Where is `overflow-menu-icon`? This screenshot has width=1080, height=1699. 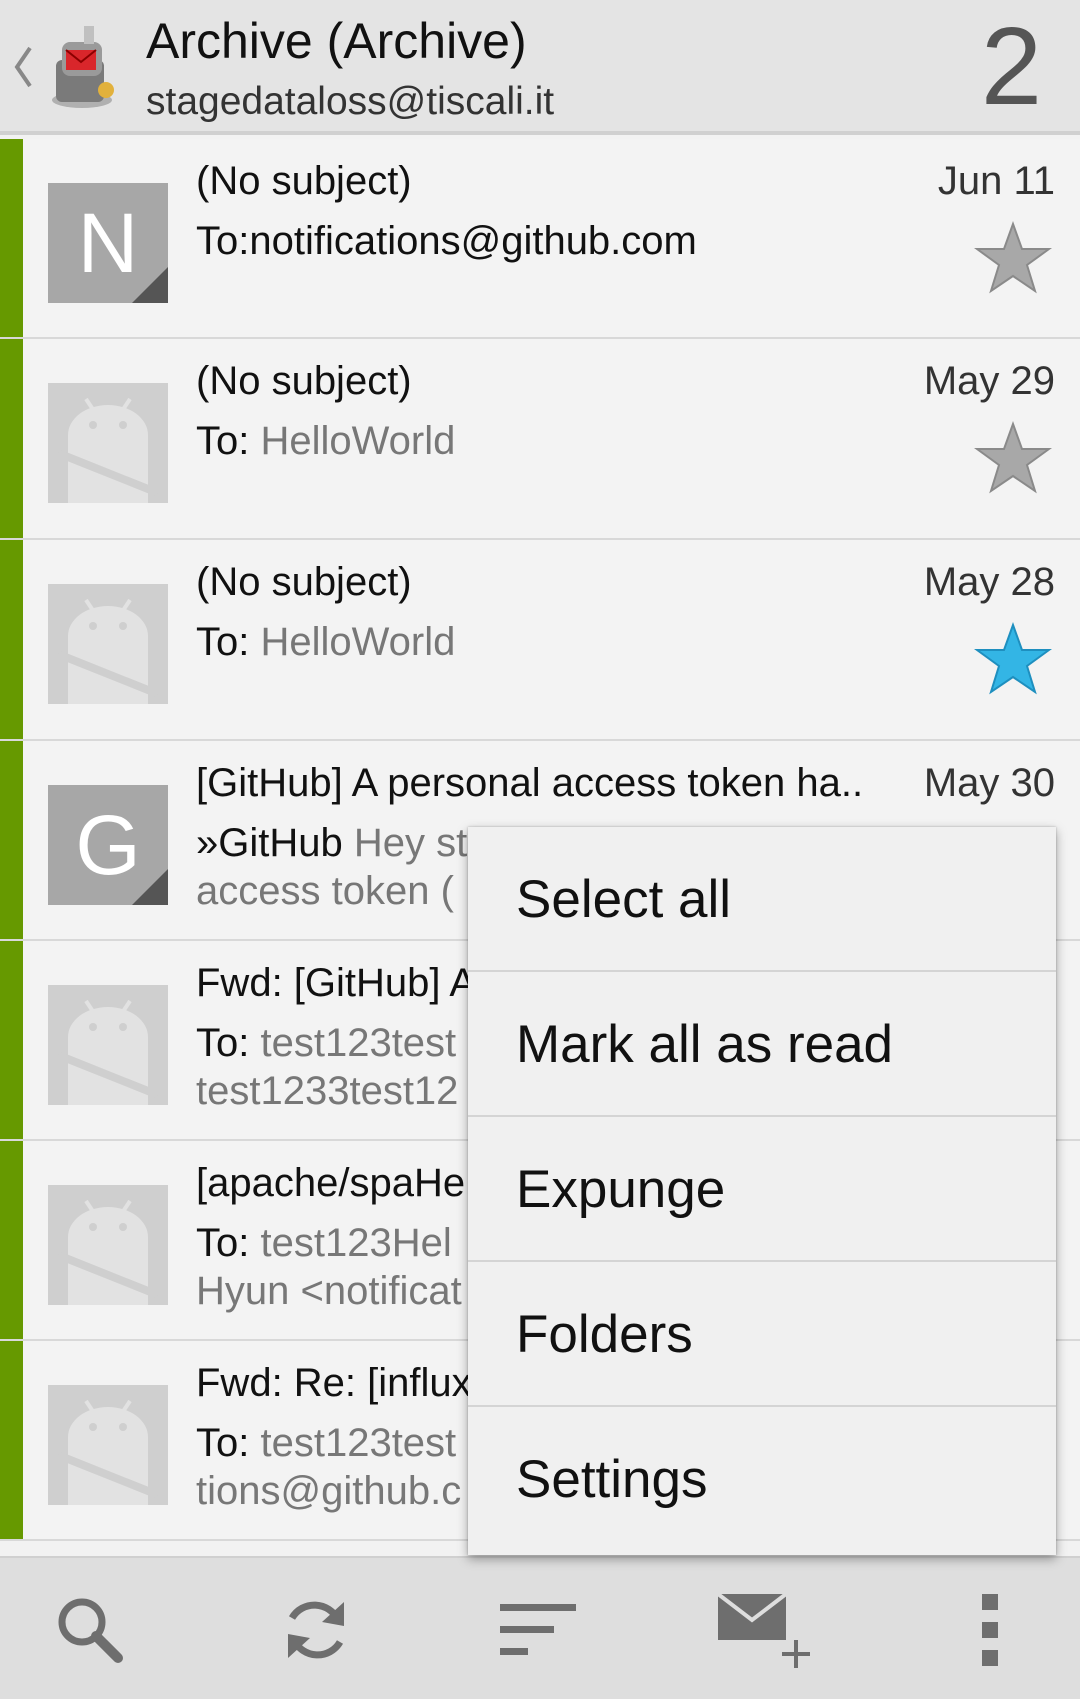 overflow-menu-icon is located at coordinates (990, 1630).